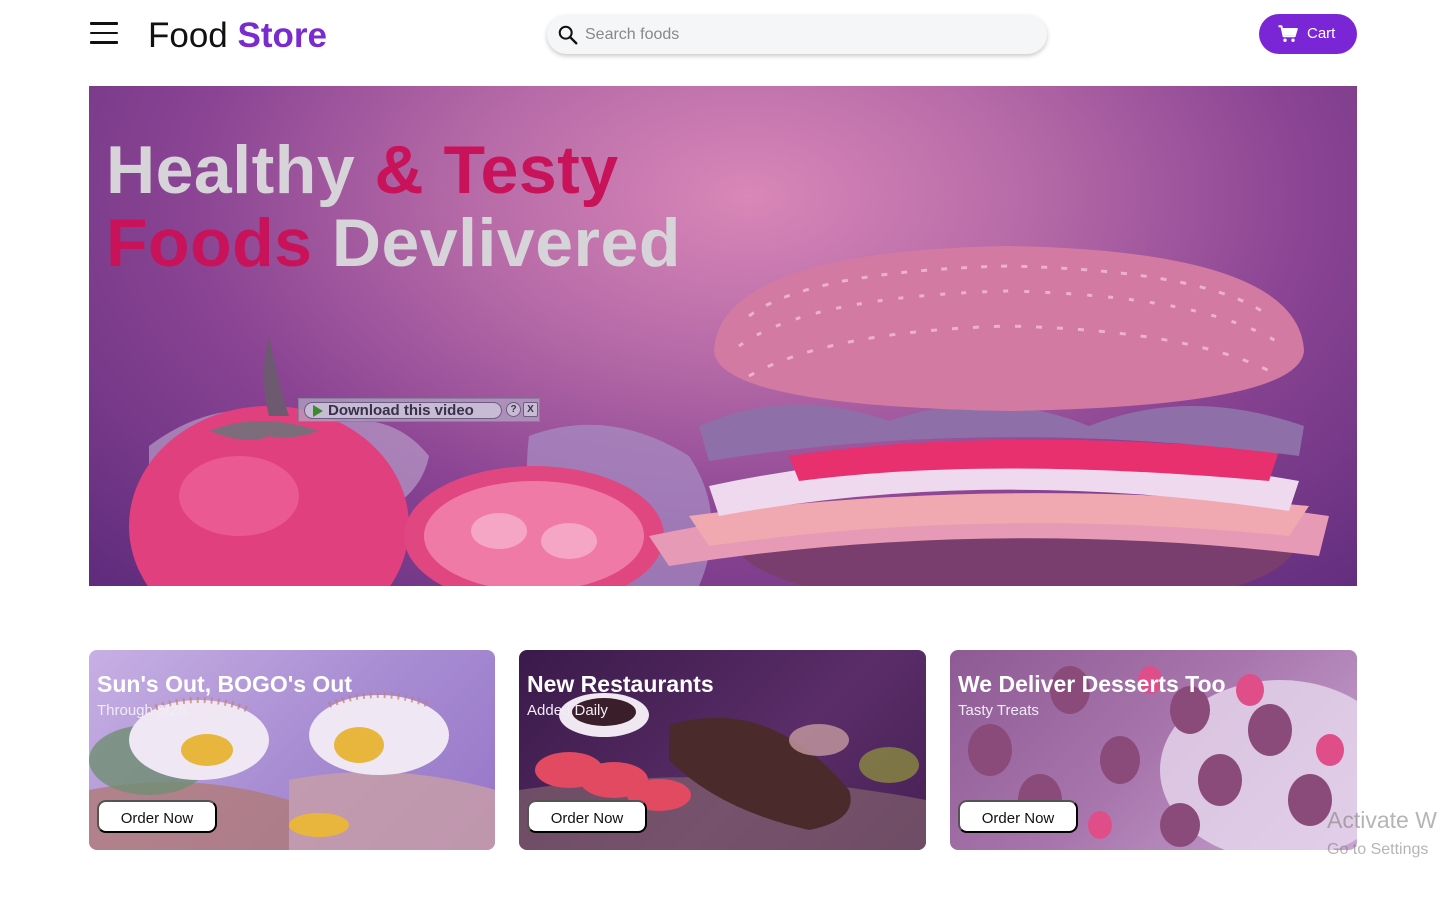  Describe the element at coordinates (188, 35) in the screenshot. I see `brand-name-food: Food` at that location.